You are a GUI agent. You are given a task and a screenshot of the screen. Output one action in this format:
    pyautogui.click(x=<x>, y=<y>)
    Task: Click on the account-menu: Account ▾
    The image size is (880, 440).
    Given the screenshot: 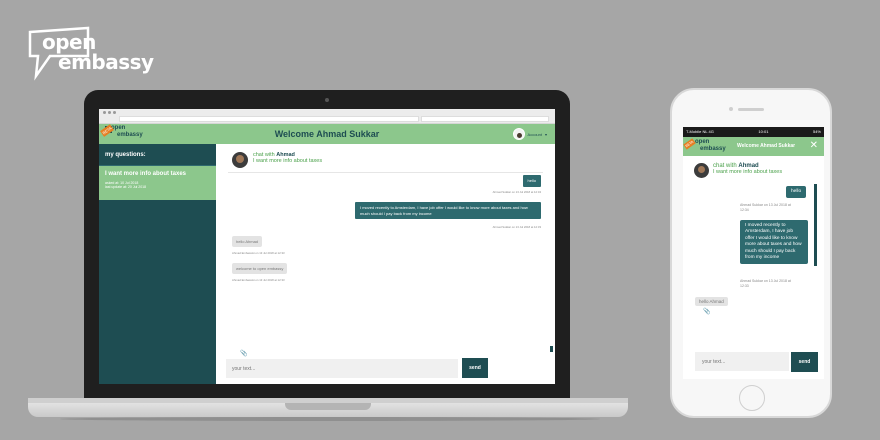 What is the action you would take?
    pyautogui.click(x=529, y=134)
    